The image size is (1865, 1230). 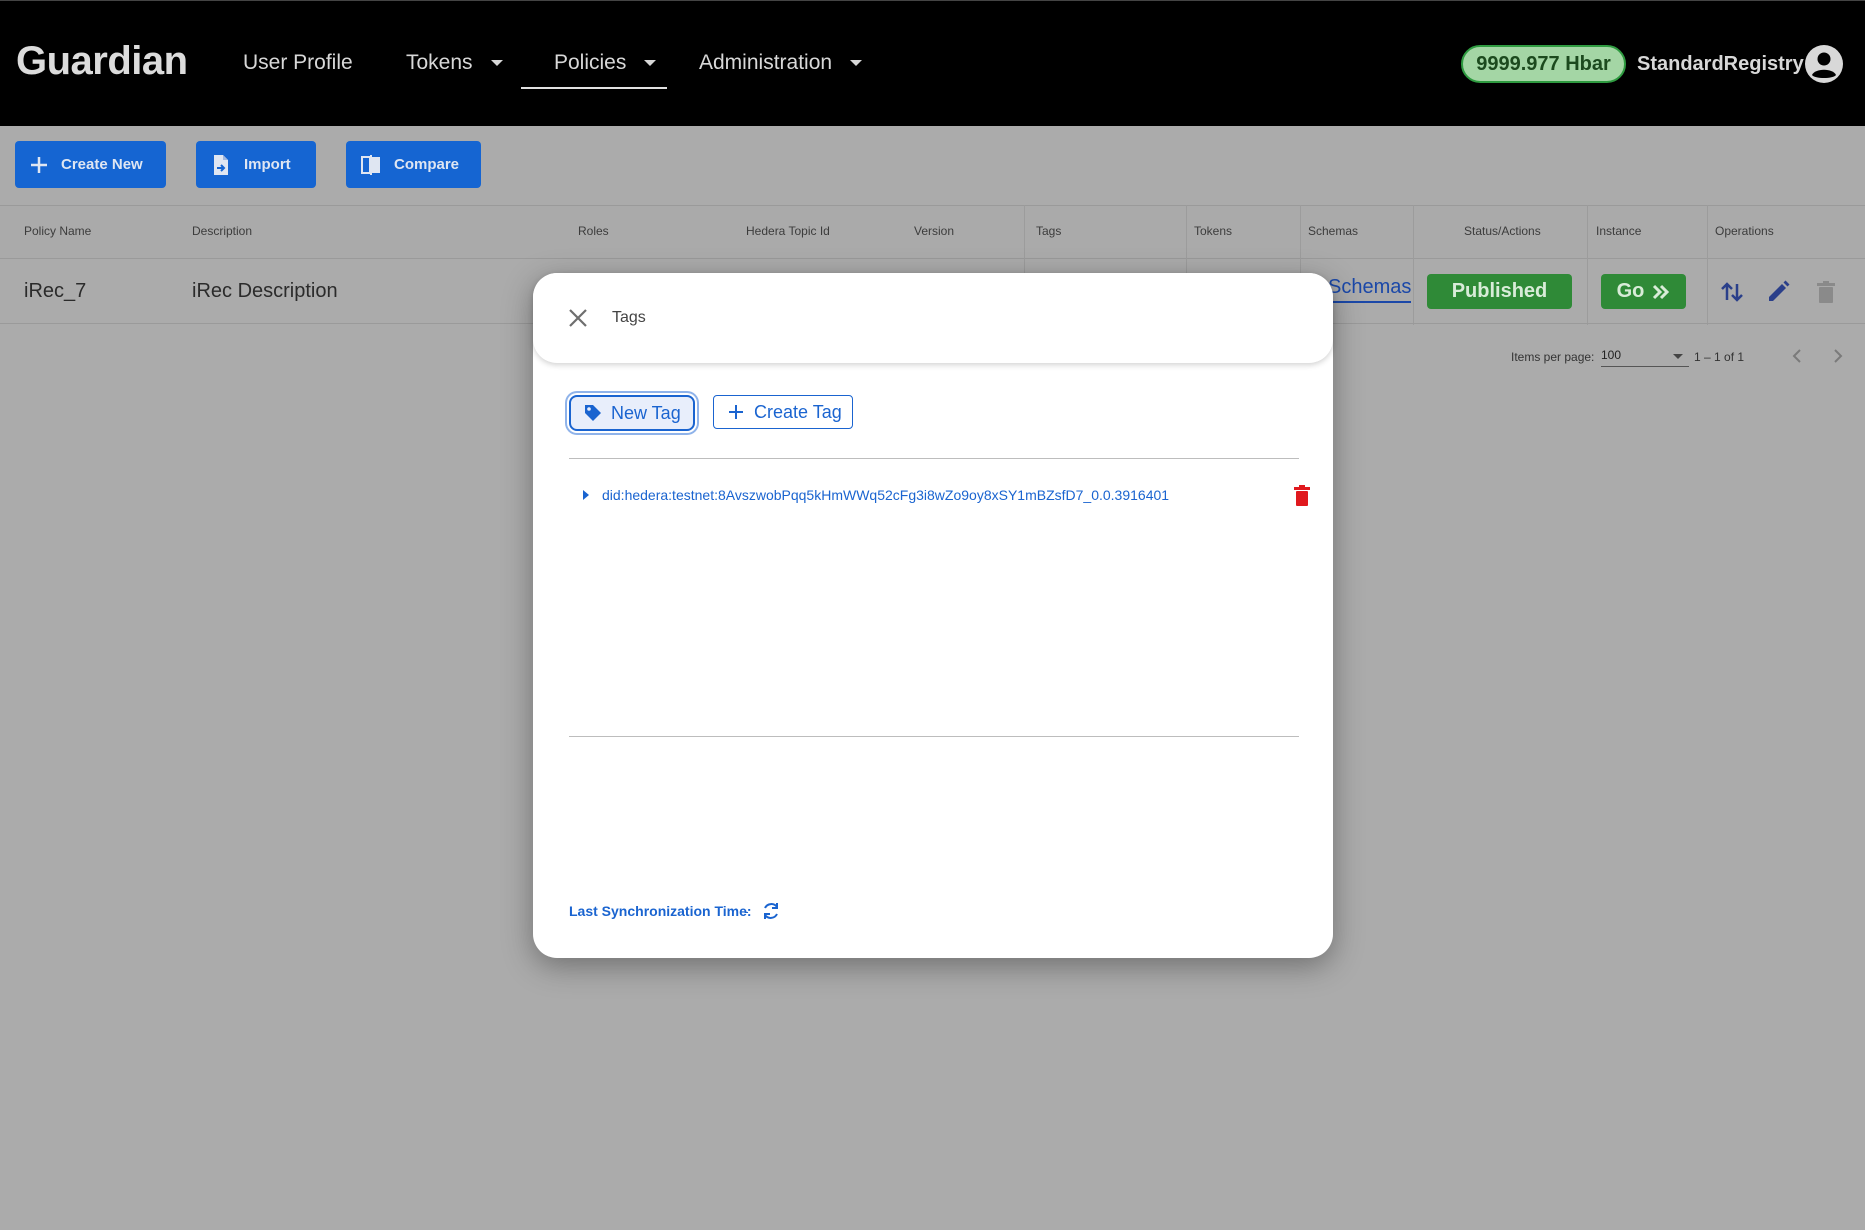 I want to click on compare-button: Compare, so click(x=413, y=164).